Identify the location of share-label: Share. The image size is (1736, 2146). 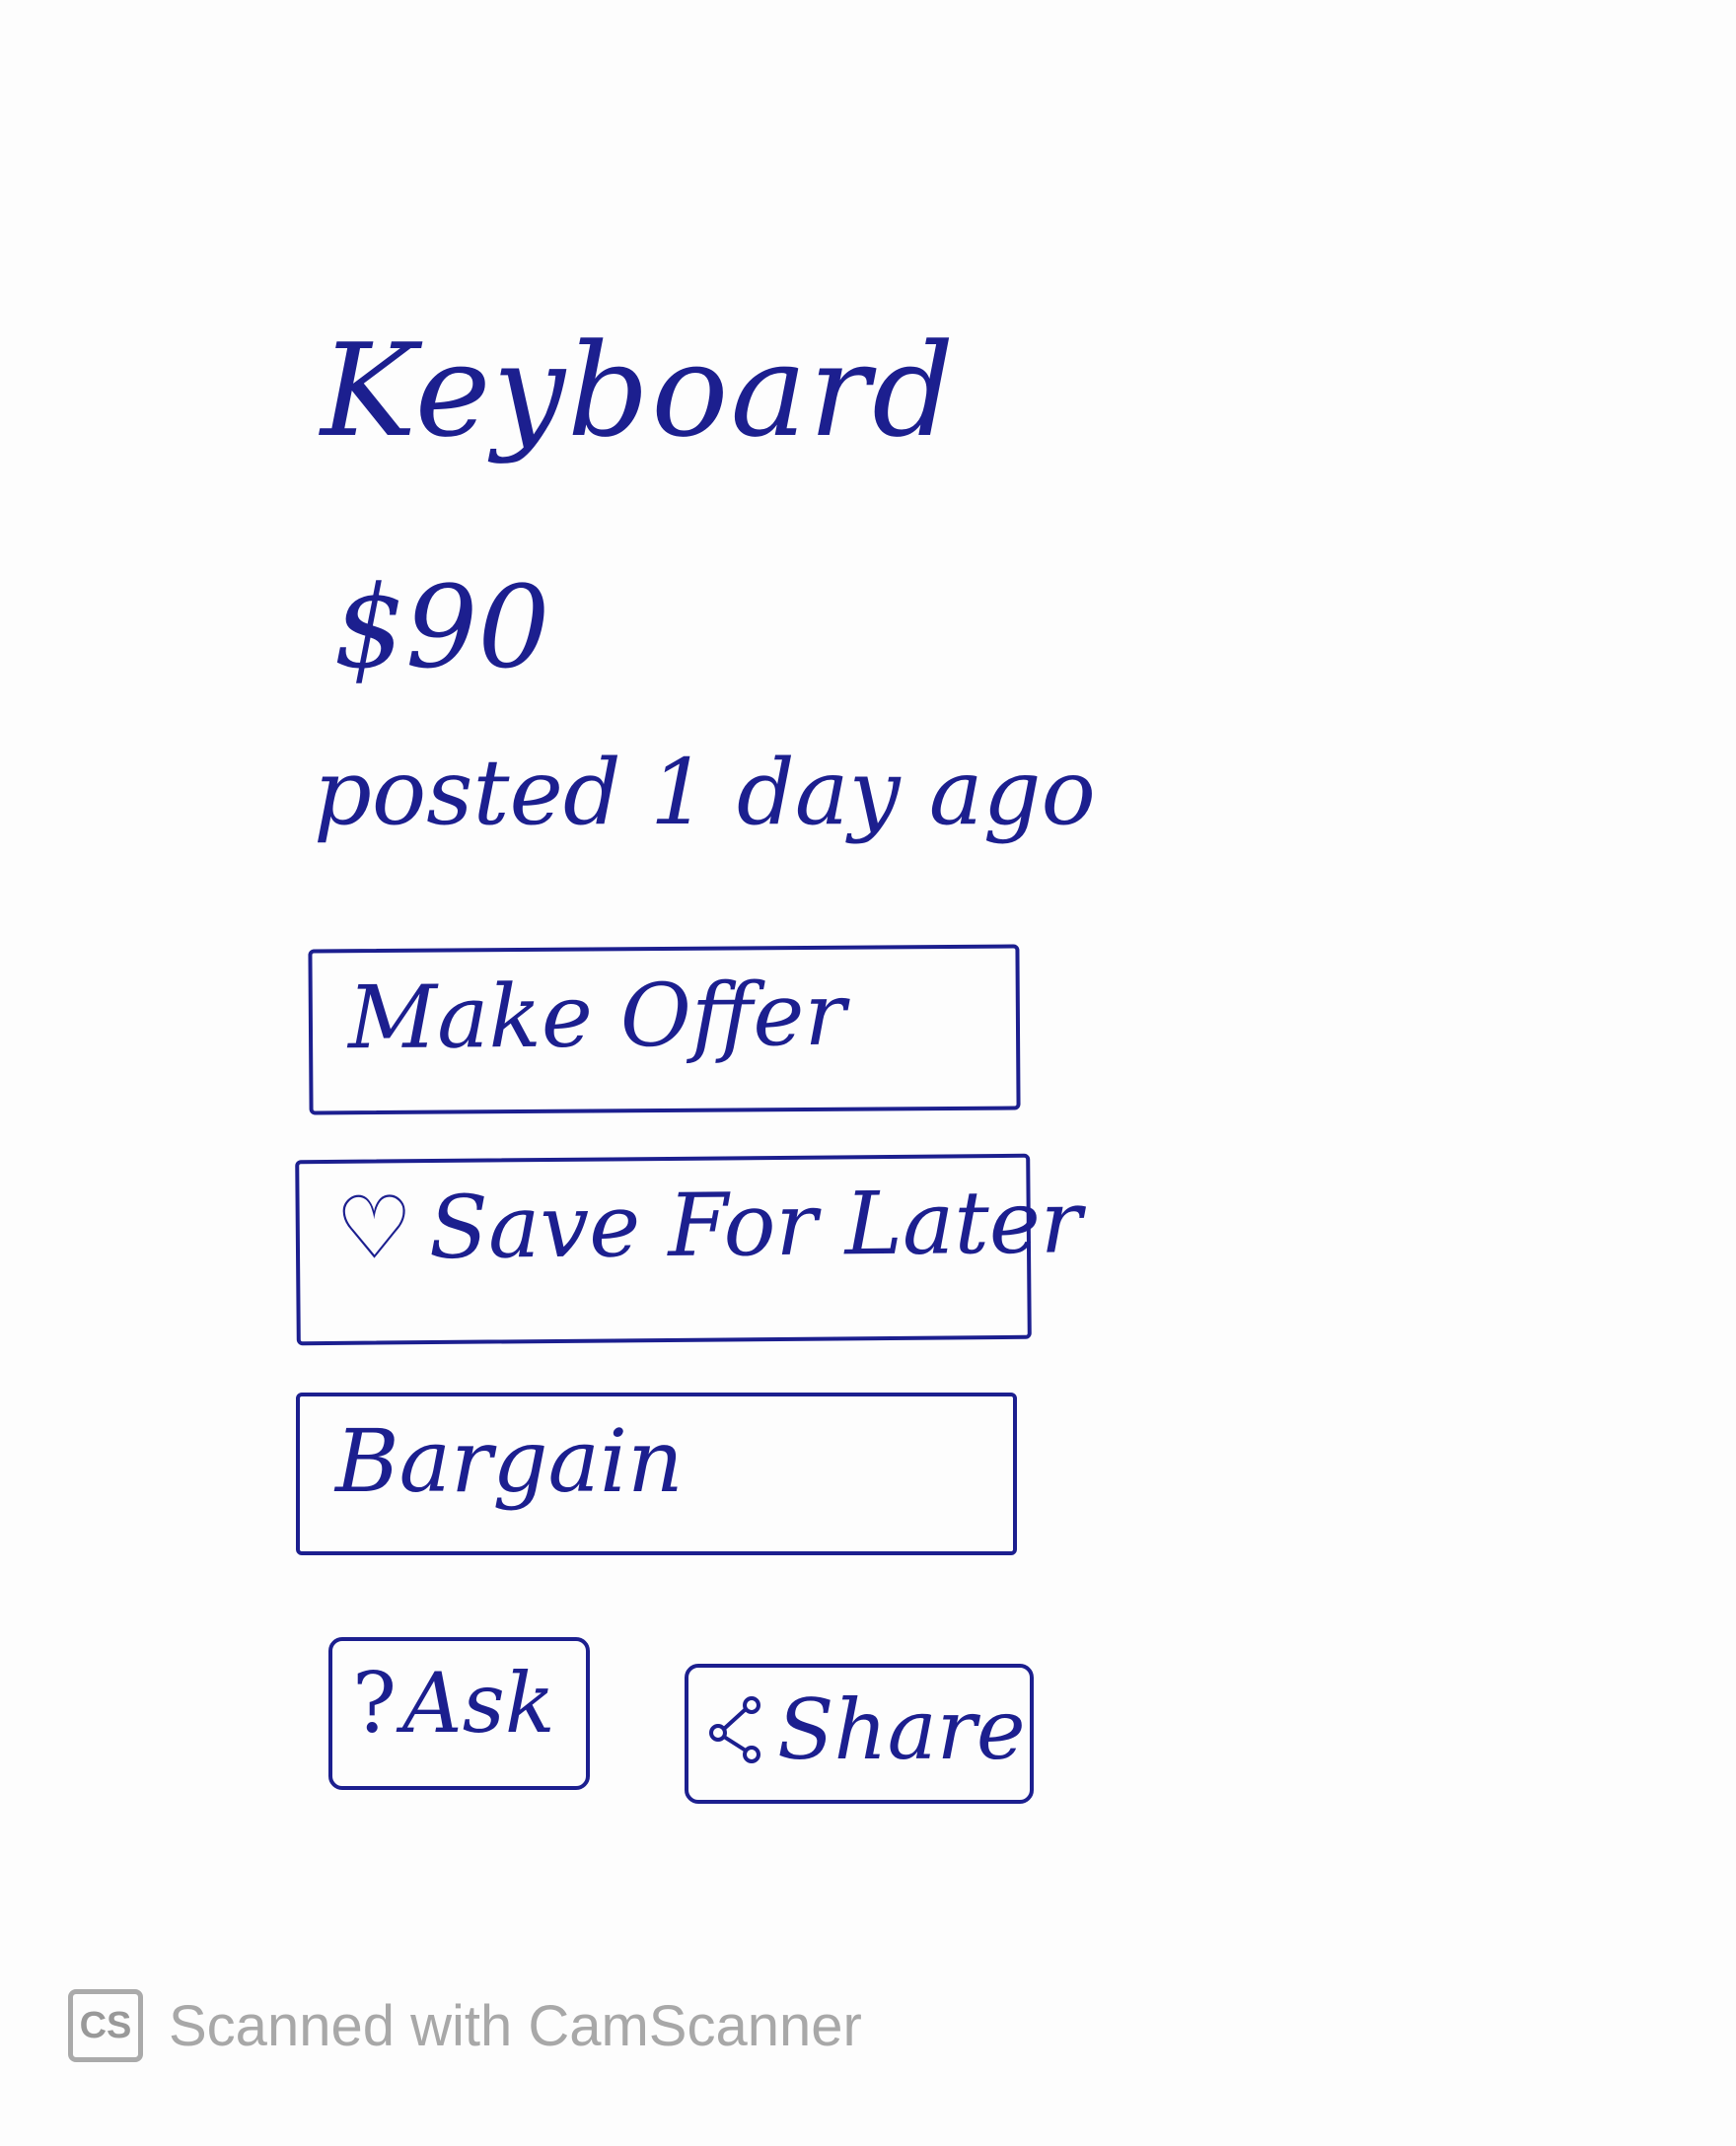
(901, 1730).